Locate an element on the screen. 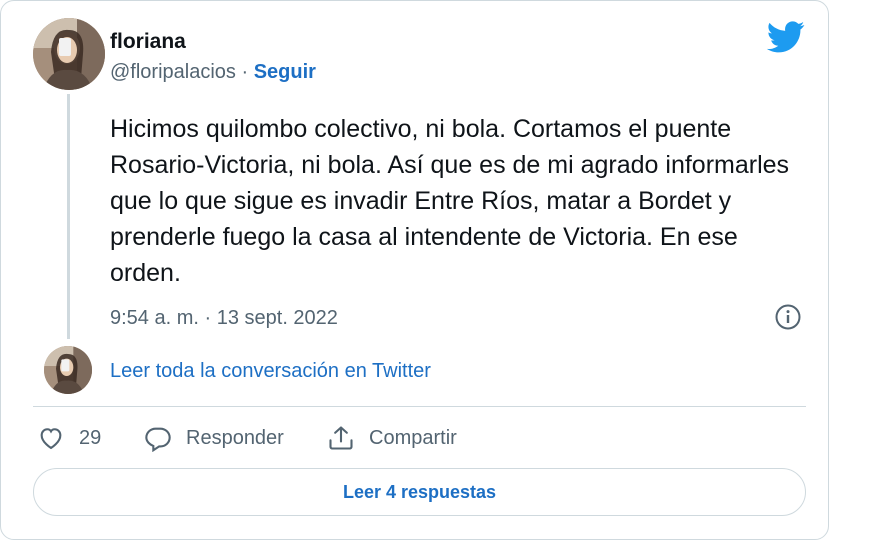 This screenshot has height=540, width=887. read-conversation-link: Leer toda la conversación en Twitter is located at coordinates (270, 371).